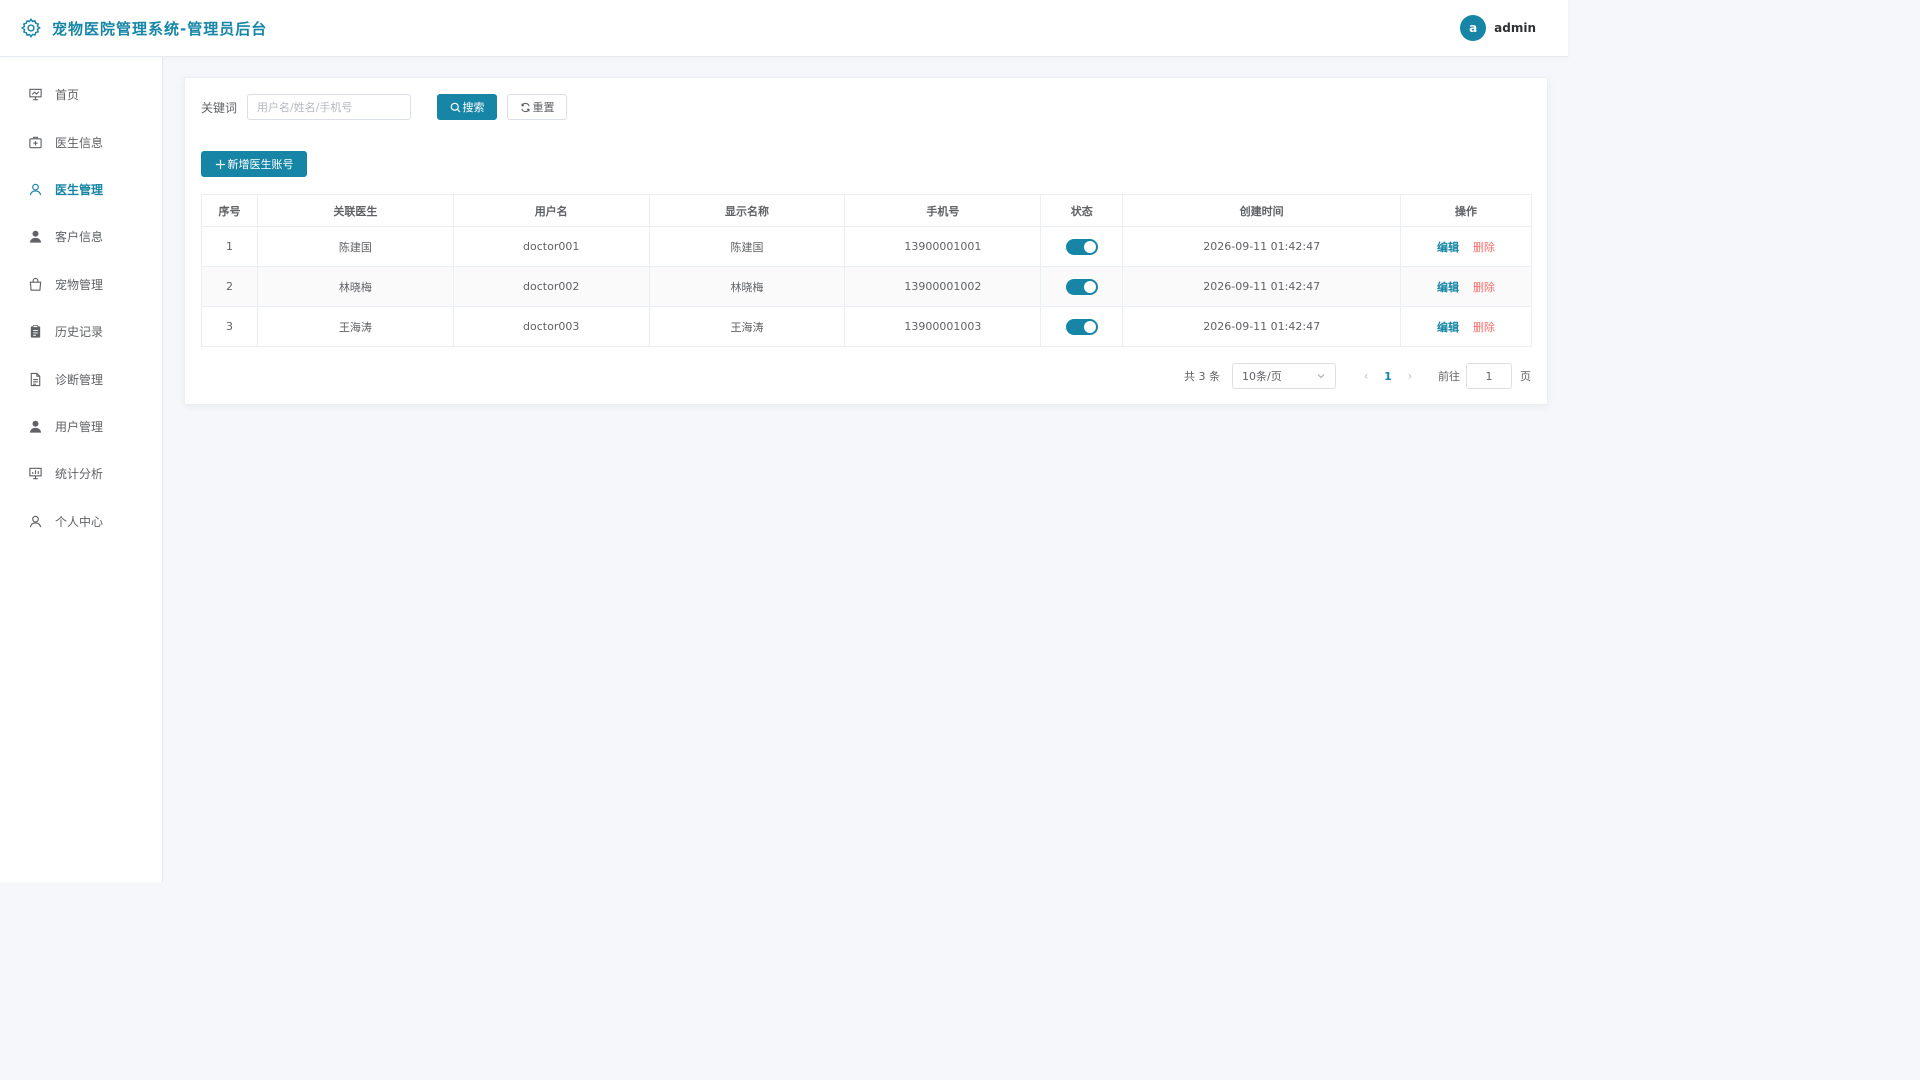  I want to click on cell-phone: 13900001001, so click(943, 246).